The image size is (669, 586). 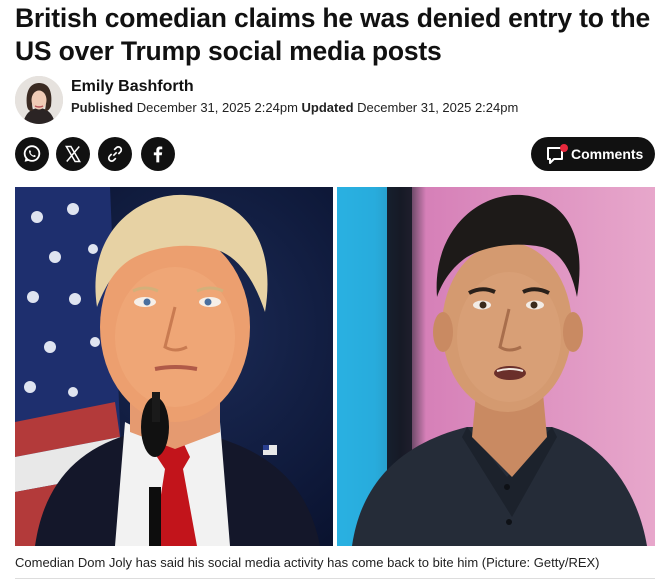 What do you see at coordinates (102, 107) in the screenshot?
I see `published-label: Published` at bounding box center [102, 107].